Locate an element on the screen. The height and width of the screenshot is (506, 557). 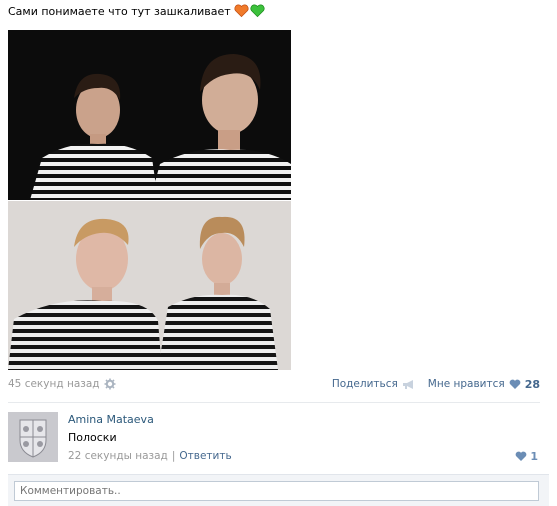
megaphone-icon is located at coordinates (407, 384).